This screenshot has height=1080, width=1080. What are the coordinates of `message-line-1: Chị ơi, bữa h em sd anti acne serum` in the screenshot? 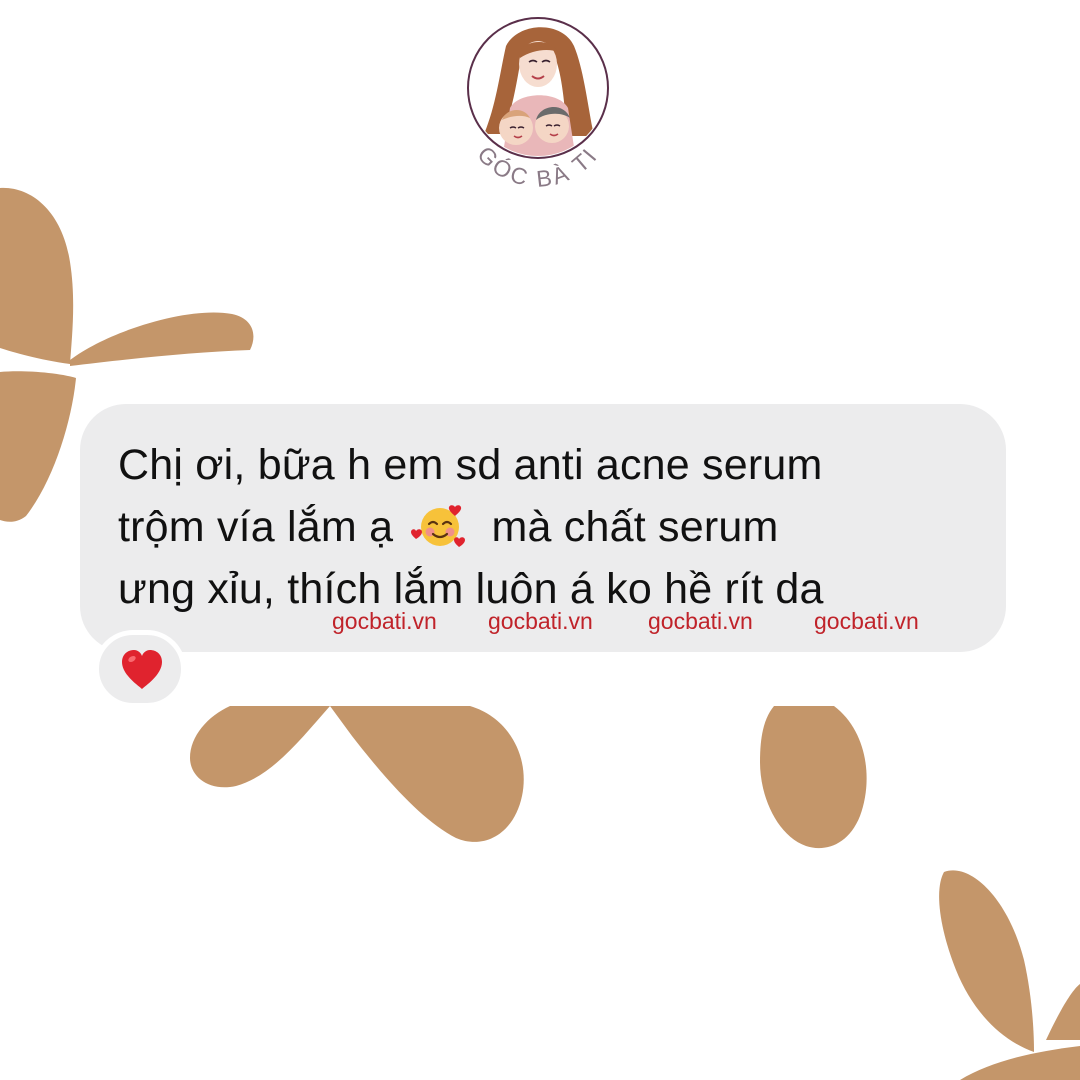 It's located at (470, 465).